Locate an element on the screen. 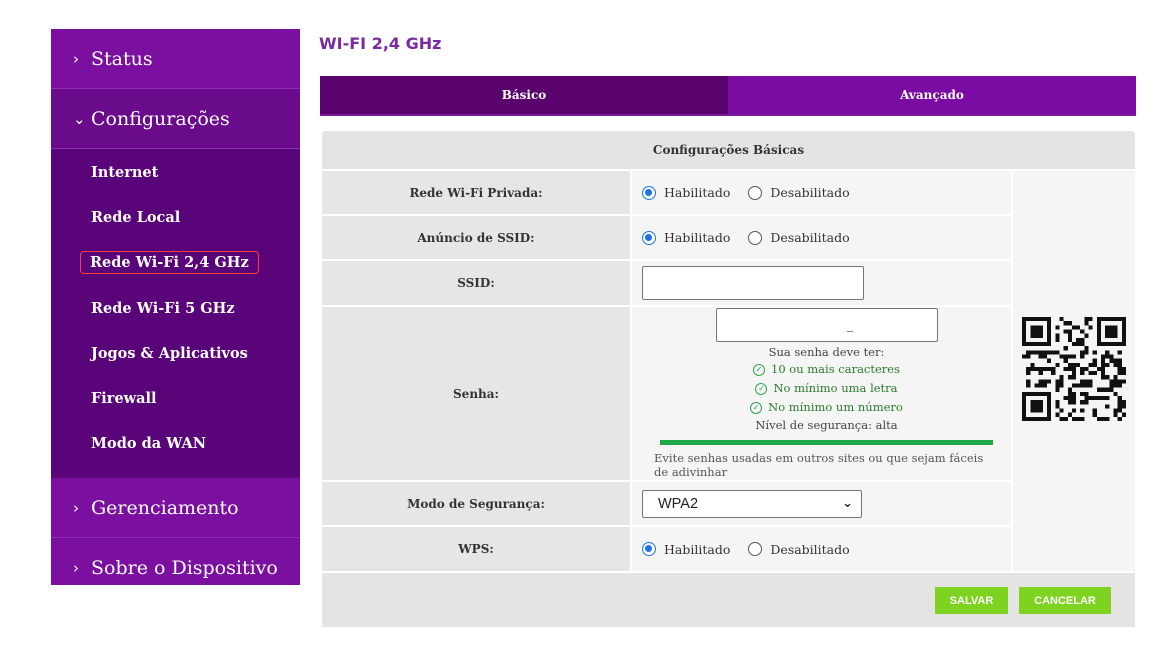 This screenshot has height=650, width=1164. wps-enabled-radio: Habilitado is located at coordinates (686, 549).